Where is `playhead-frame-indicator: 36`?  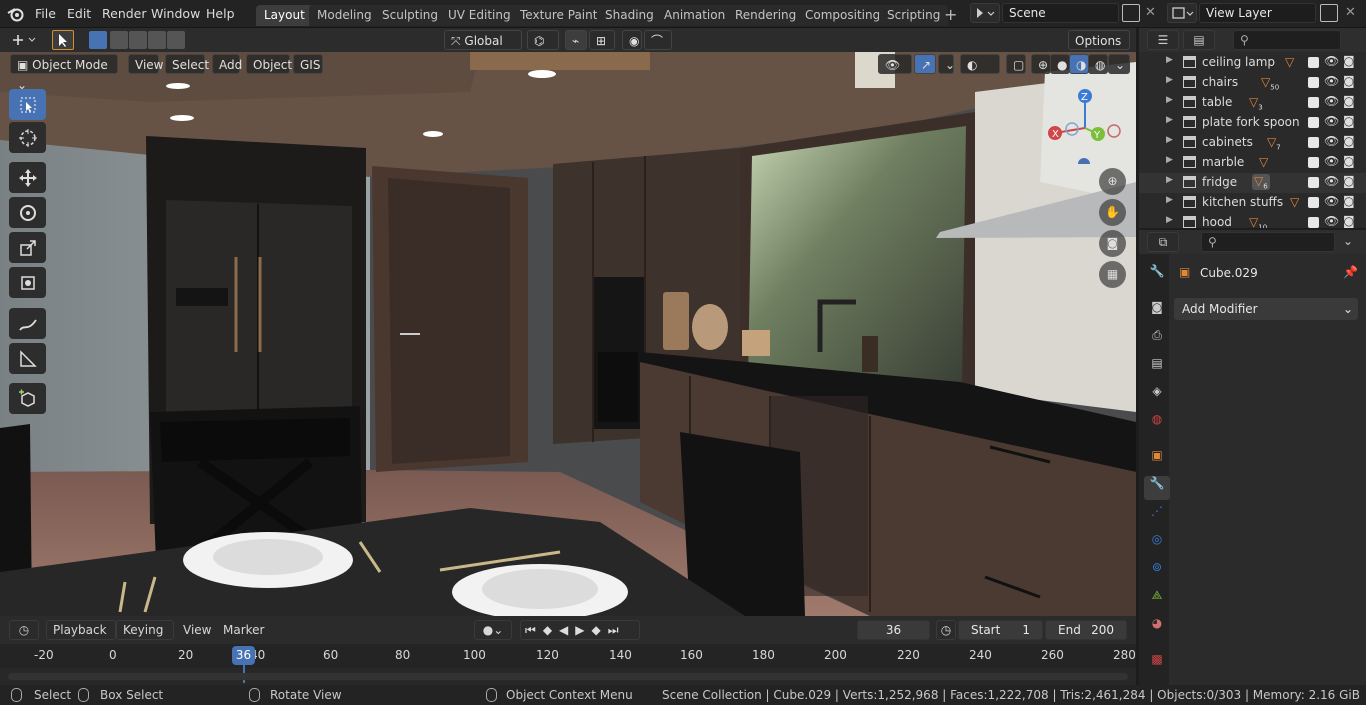 playhead-frame-indicator: 36 is located at coordinates (243, 655).